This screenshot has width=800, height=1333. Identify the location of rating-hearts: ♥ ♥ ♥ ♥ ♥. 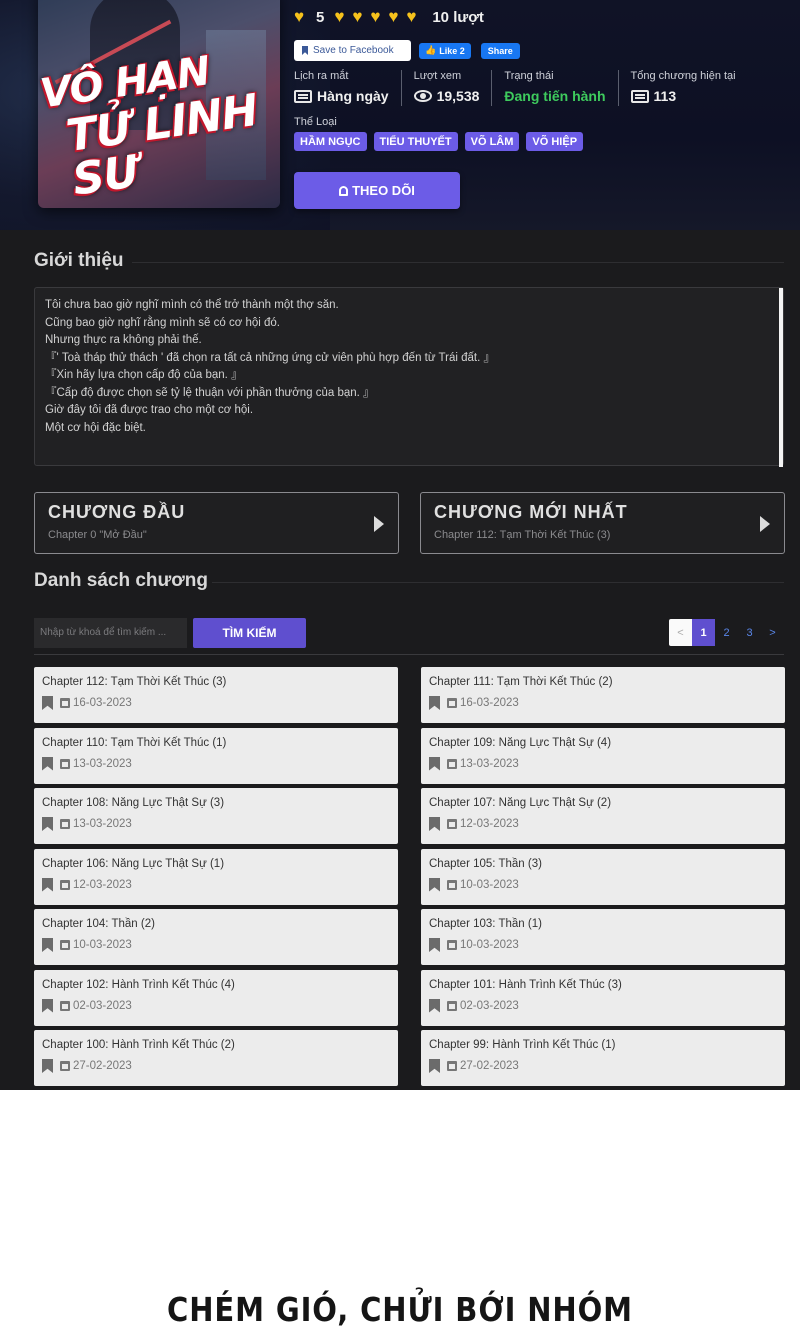
(378, 16).